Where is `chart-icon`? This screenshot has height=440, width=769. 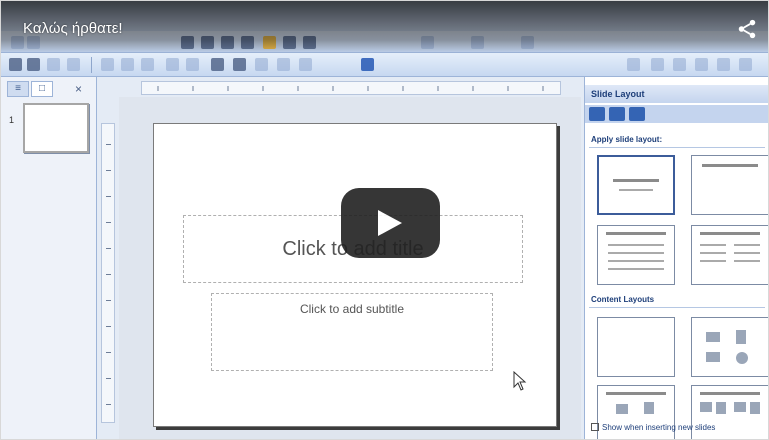
chart-icon is located at coordinates (239, 64).